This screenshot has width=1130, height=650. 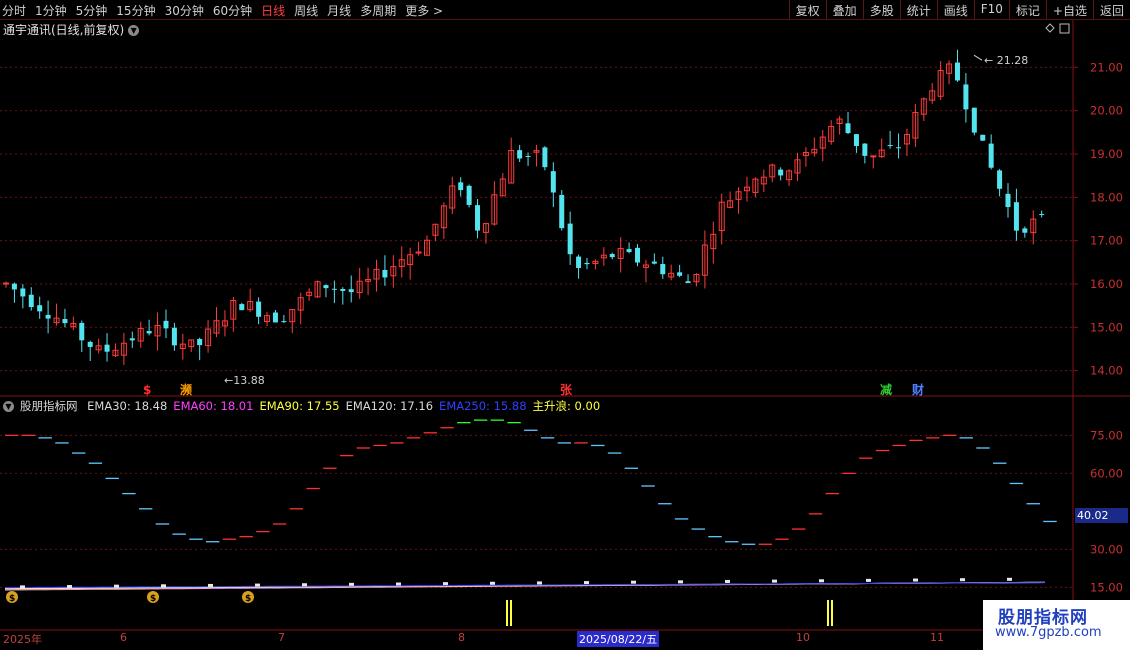 I want to click on date-axis: 2025/08/22/五 2025年 6 7 8 10 11, so click(x=565, y=640).